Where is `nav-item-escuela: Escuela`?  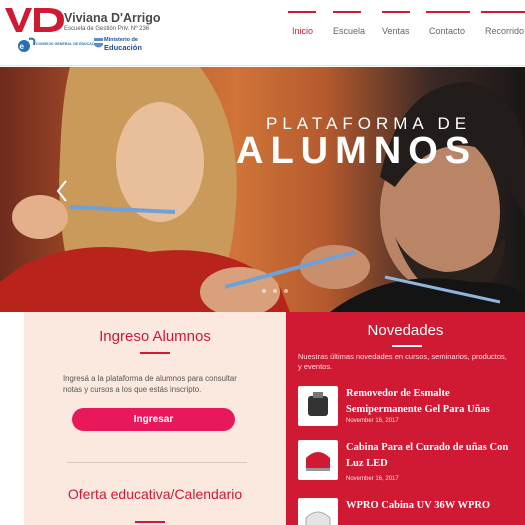
nav-item-escuela: Escuela is located at coordinates (349, 36).